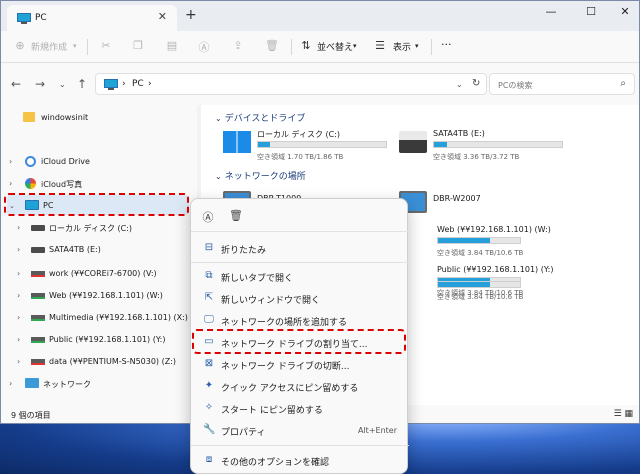 The height and width of the screenshot is (474, 640). Describe the element at coordinates (623, 13) in the screenshot. I see `close-window-button: ✕` at that location.